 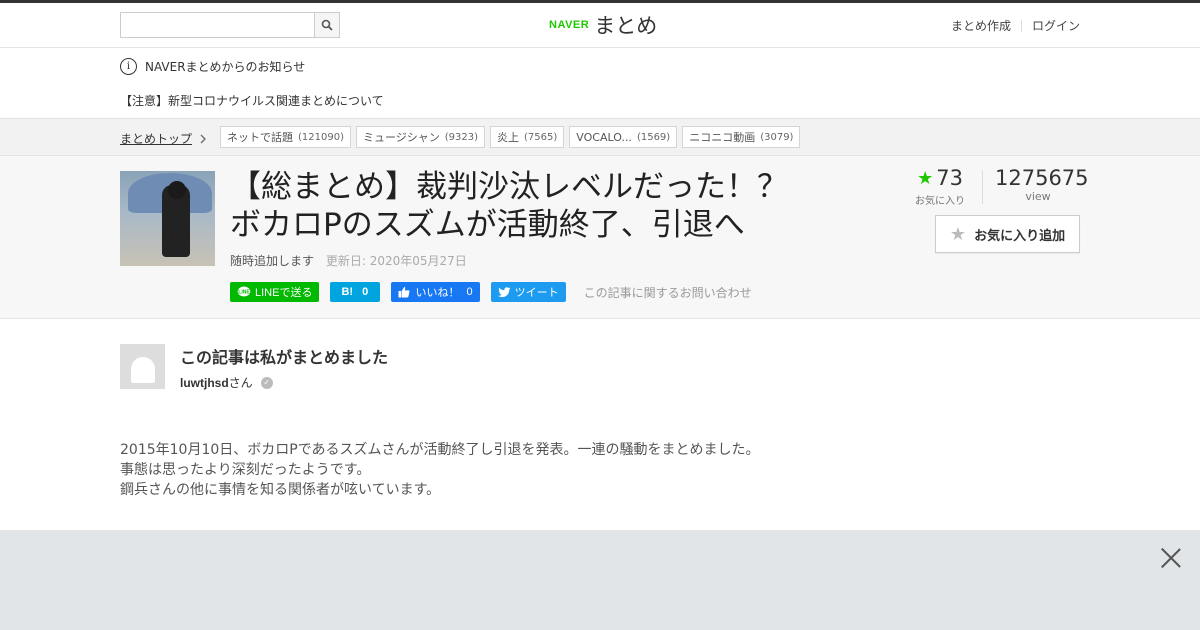 I want to click on favorites-label: お気に入り, so click(x=940, y=201).